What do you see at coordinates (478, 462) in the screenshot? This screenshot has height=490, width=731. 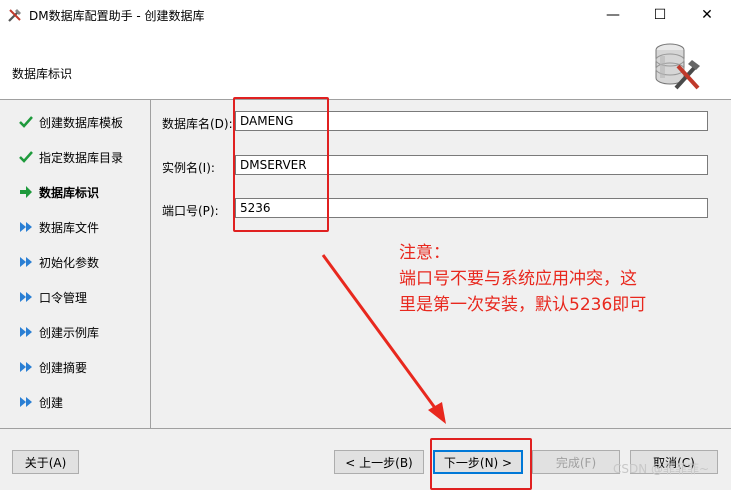 I see `next-button: 下一步(N) >` at bounding box center [478, 462].